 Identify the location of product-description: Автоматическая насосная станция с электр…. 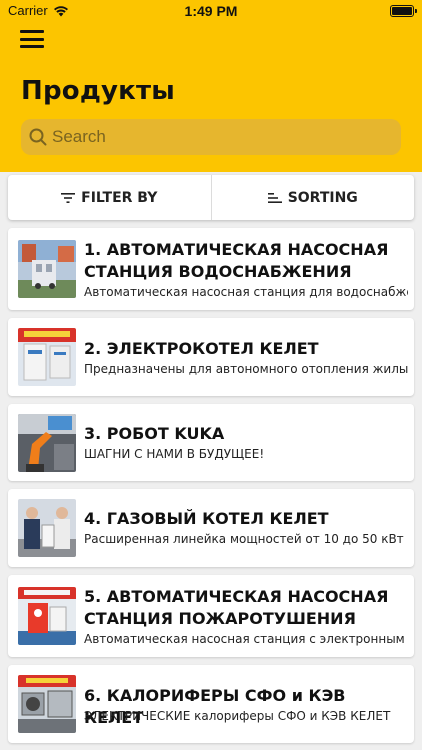
(246, 639).